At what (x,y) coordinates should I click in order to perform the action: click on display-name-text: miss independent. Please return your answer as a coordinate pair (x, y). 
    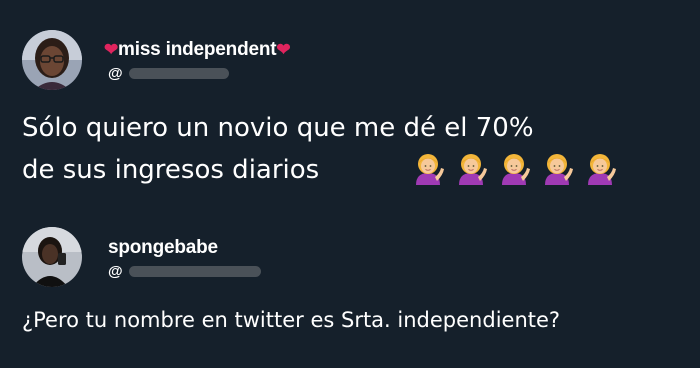
    Looking at the image, I should click on (197, 49).